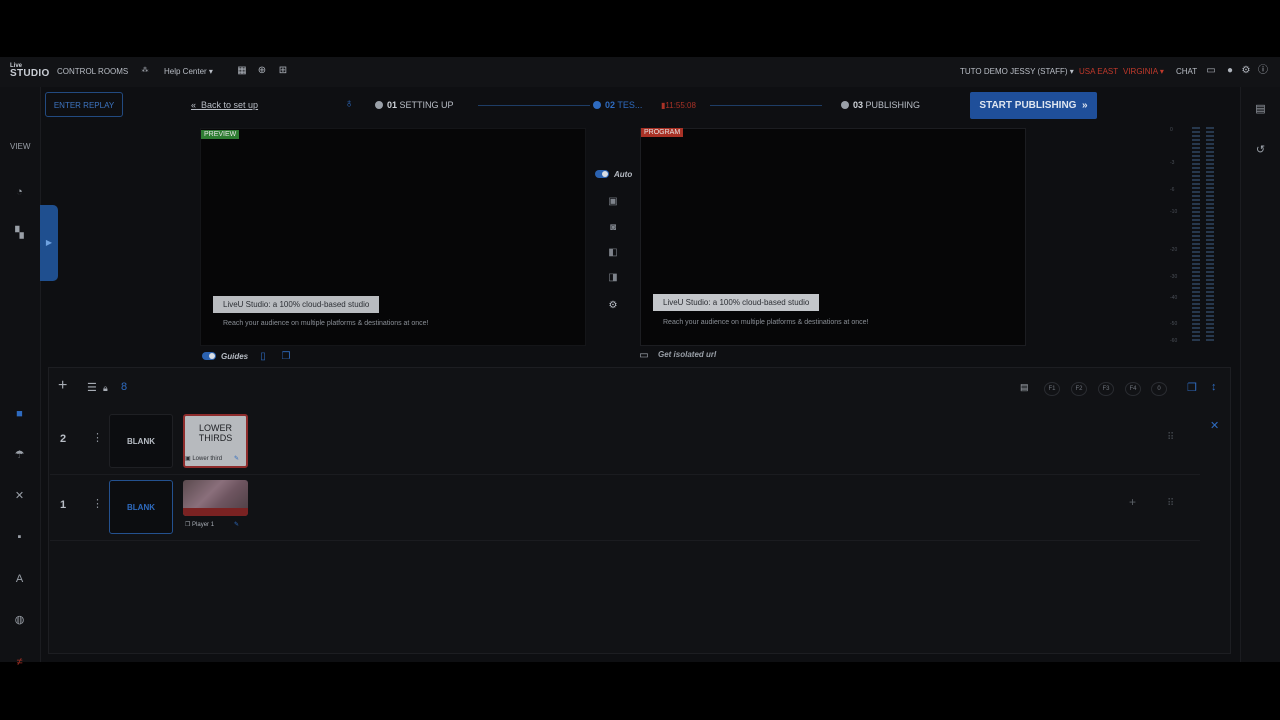 The height and width of the screenshot is (720, 1280). Describe the element at coordinates (1024, 387) in the screenshot. I see `comment-icon: ▤` at that location.